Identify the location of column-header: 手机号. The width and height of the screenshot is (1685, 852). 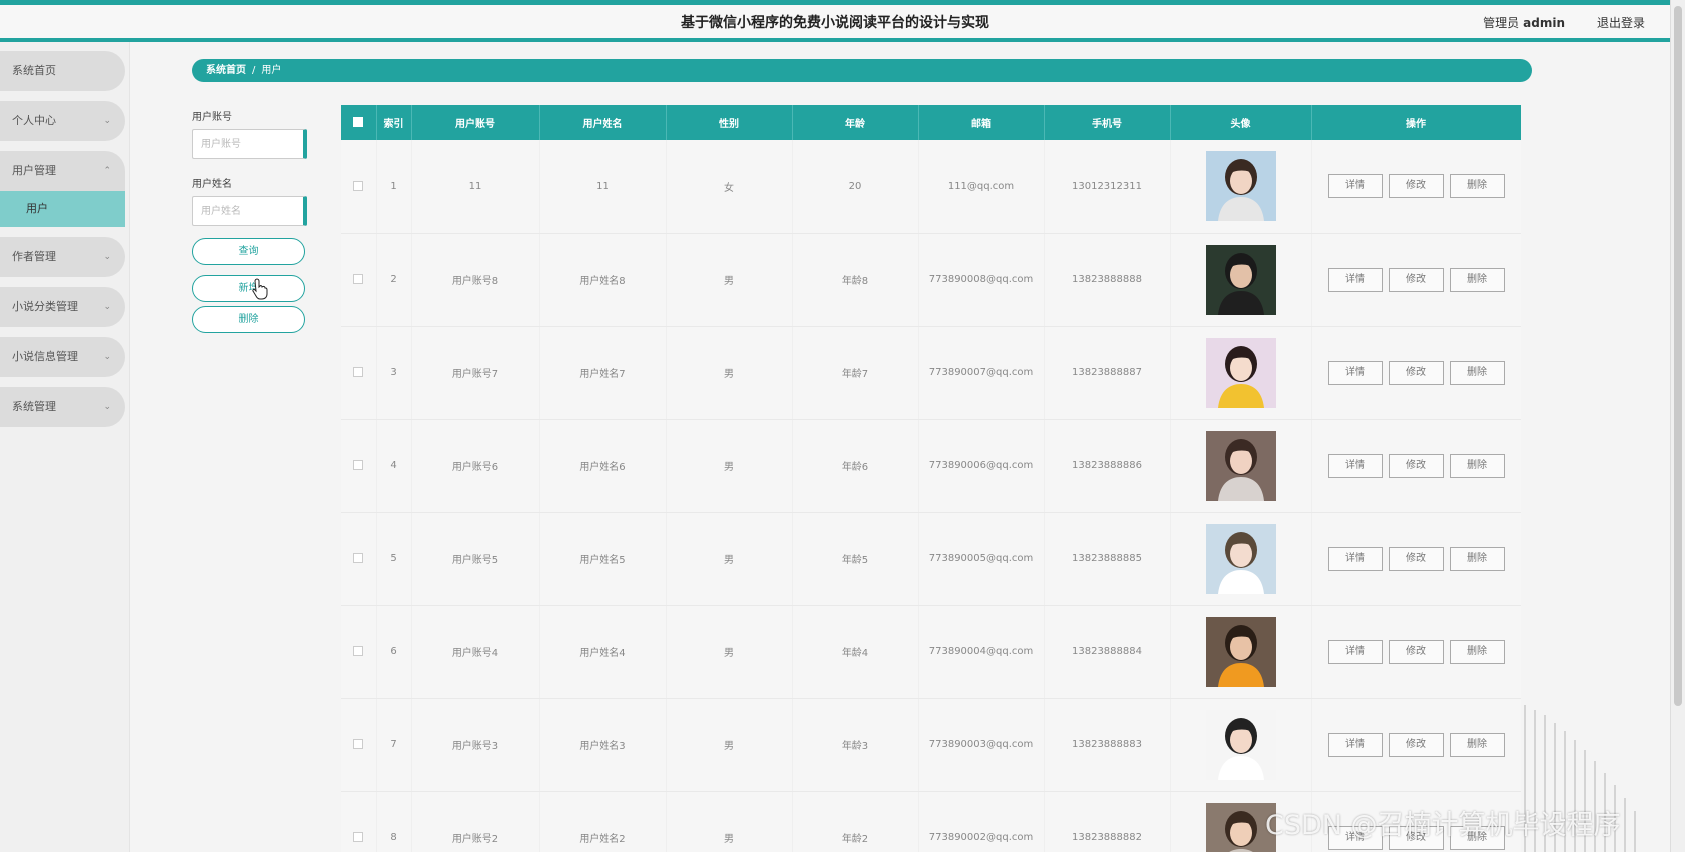
(1107, 122).